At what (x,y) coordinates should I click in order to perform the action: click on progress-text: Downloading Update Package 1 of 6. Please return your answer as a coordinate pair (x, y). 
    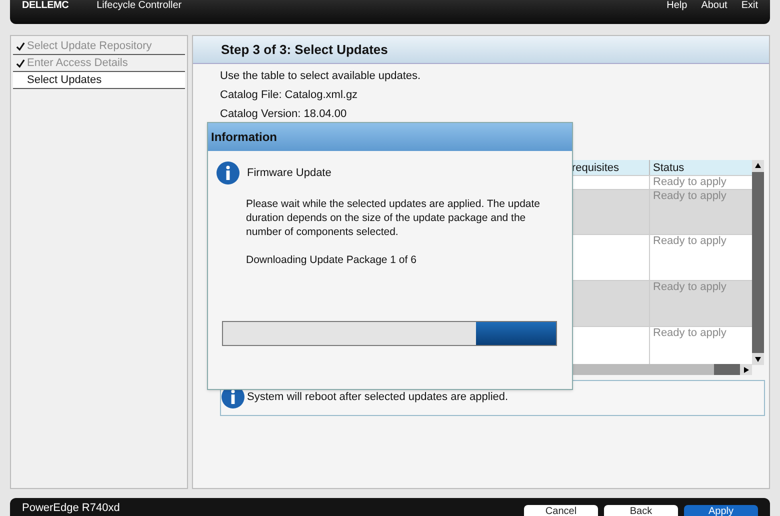
    Looking at the image, I should click on (332, 260).